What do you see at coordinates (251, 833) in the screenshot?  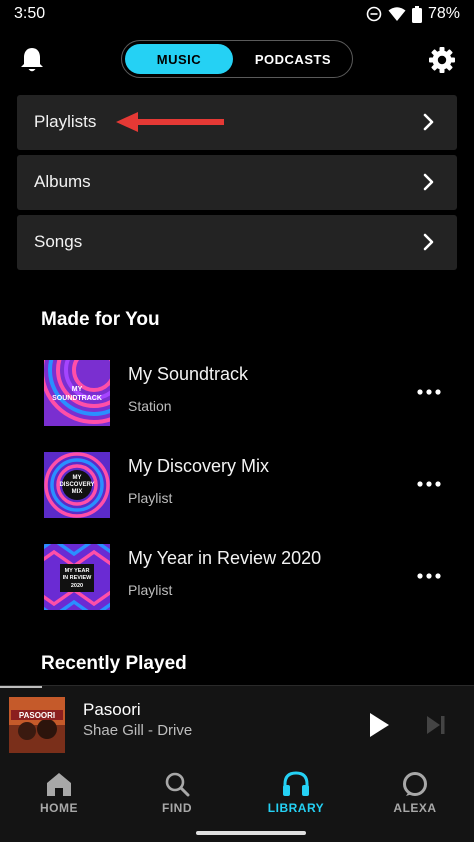 I see `home-indicator` at bounding box center [251, 833].